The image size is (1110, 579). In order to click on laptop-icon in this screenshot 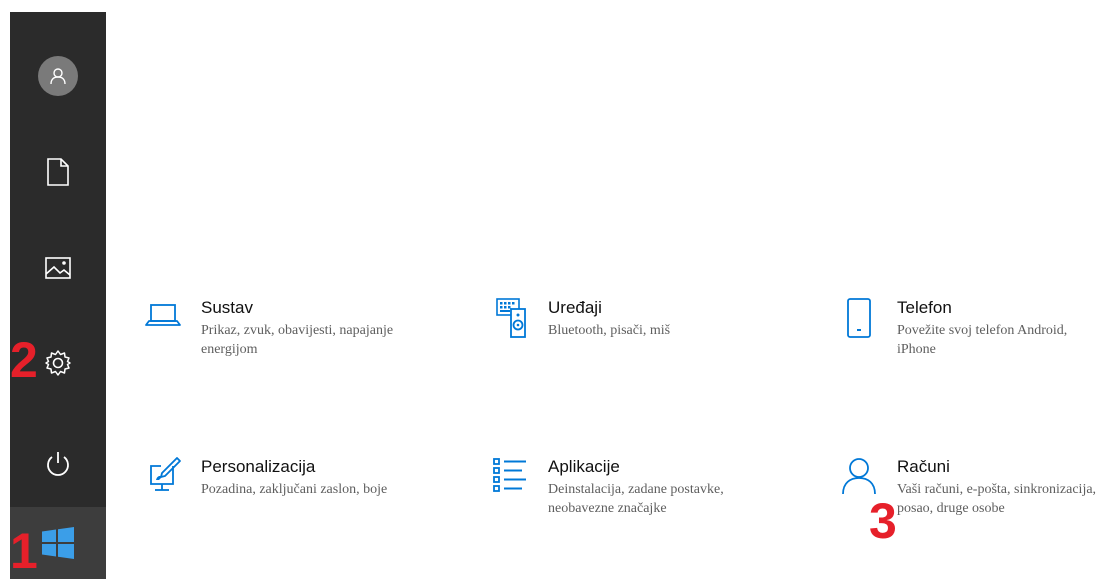, I will do `click(163, 315)`.